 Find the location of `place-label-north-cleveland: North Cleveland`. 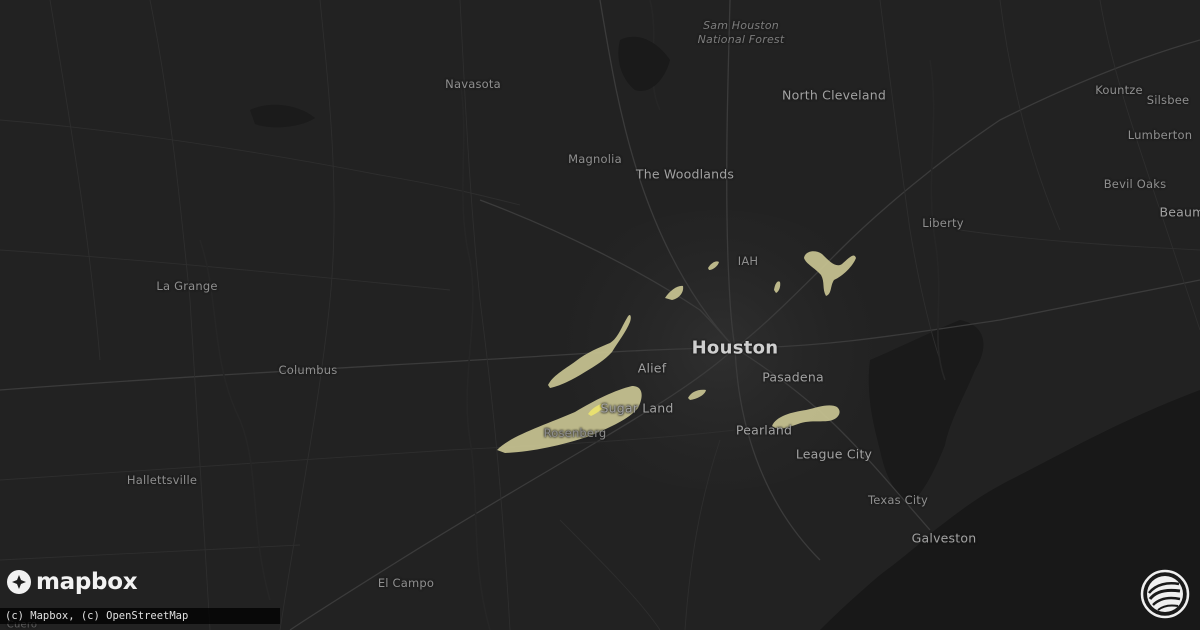

place-label-north-cleveland: North Cleveland is located at coordinates (834, 95).